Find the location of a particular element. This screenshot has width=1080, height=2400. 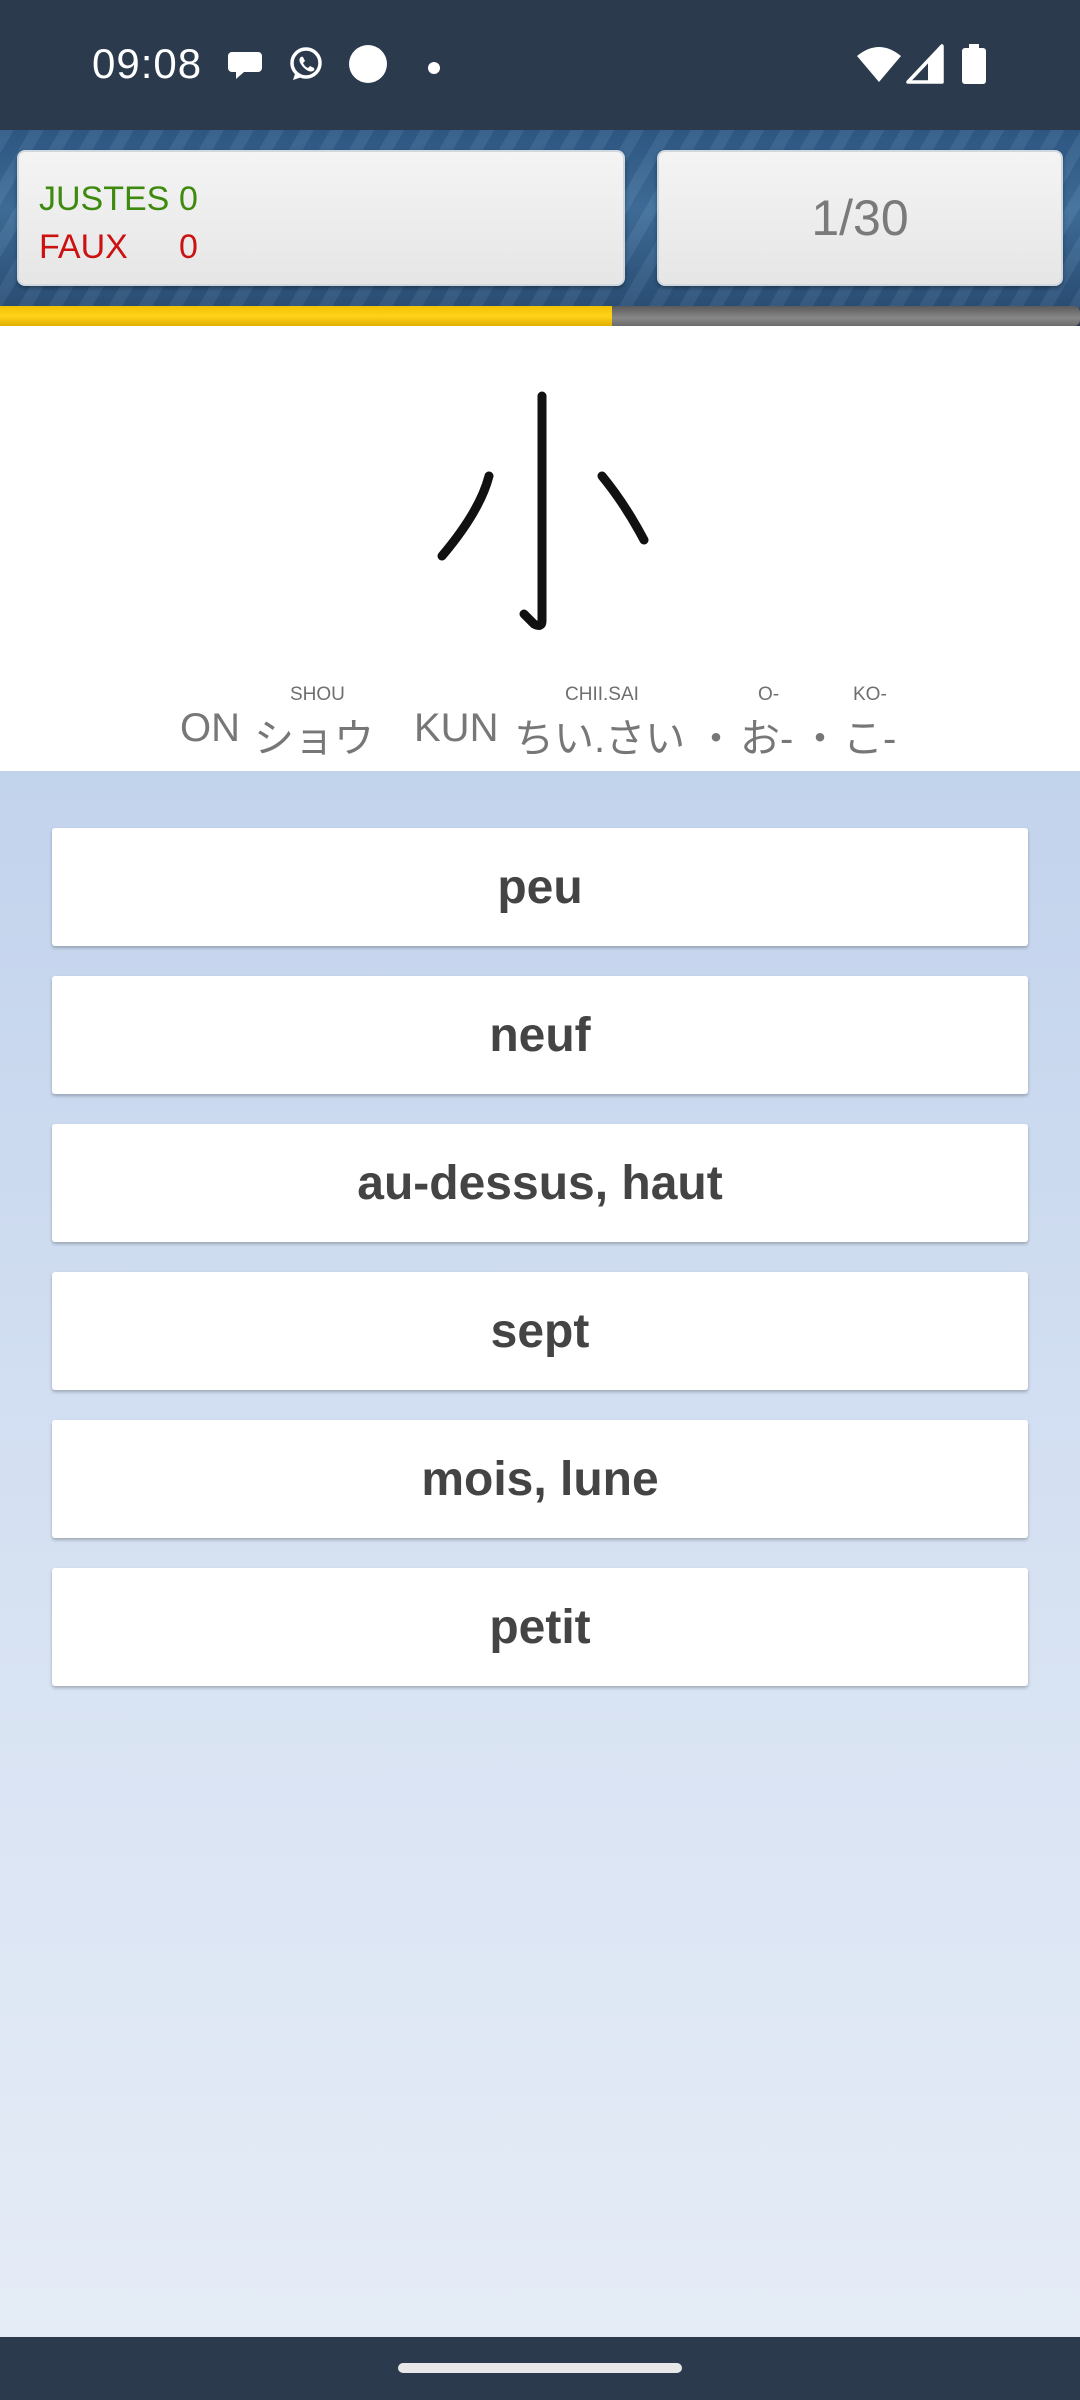

status-bar: 09:08 is located at coordinates (540, 65).